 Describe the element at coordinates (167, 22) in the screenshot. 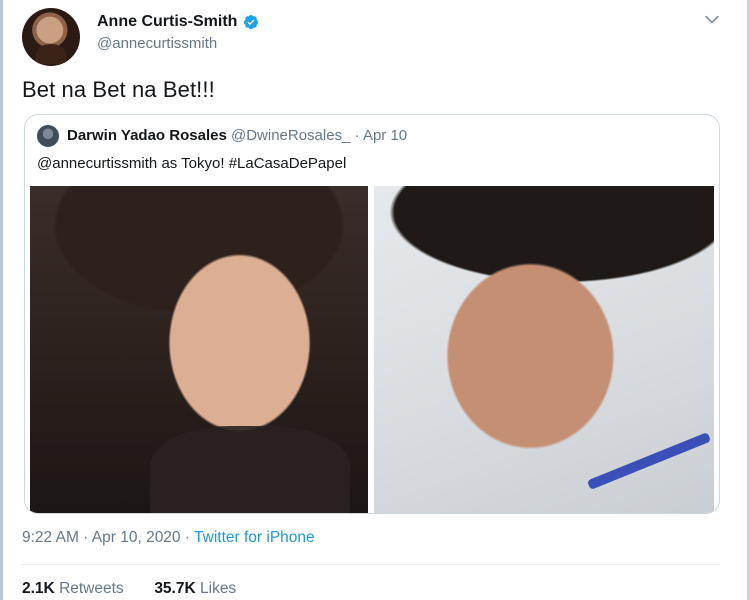

I see `author-name: Anne Curtis-Smith` at that location.